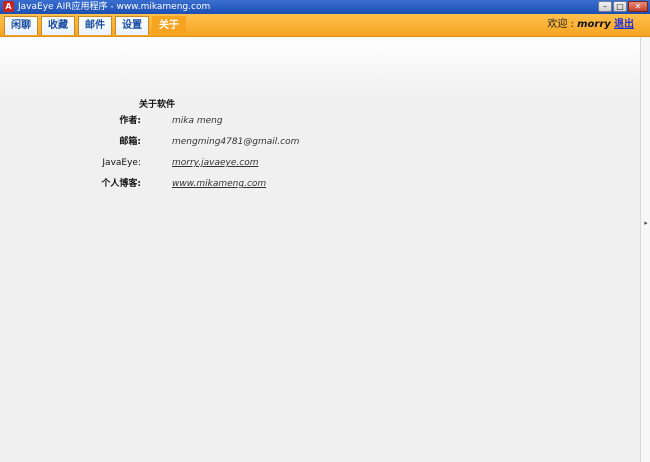 Image resolution: width=650 pixels, height=462 pixels. What do you see at coordinates (219, 184) in the screenshot?
I see `blog-link: www.mikameng.com` at bounding box center [219, 184].